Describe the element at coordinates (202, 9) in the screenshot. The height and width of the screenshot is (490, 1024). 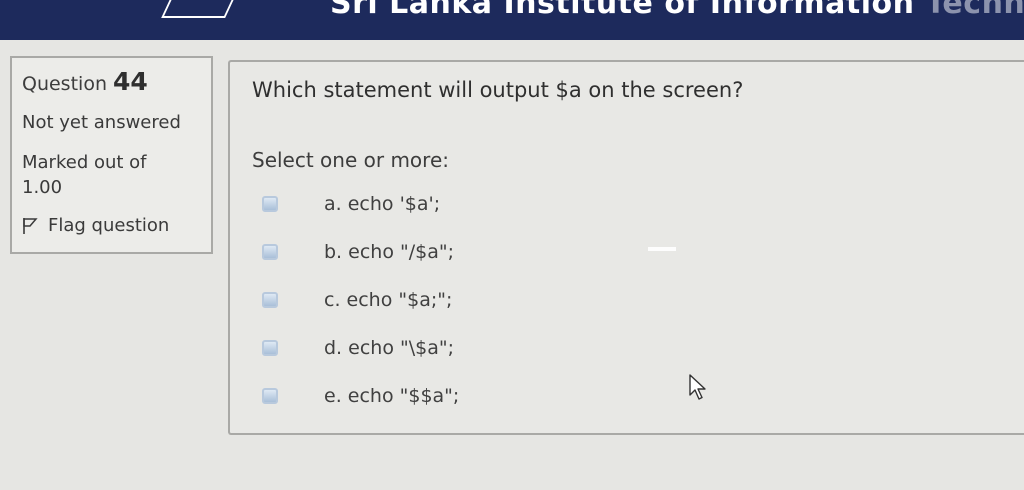
I see `logo-icon` at that location.